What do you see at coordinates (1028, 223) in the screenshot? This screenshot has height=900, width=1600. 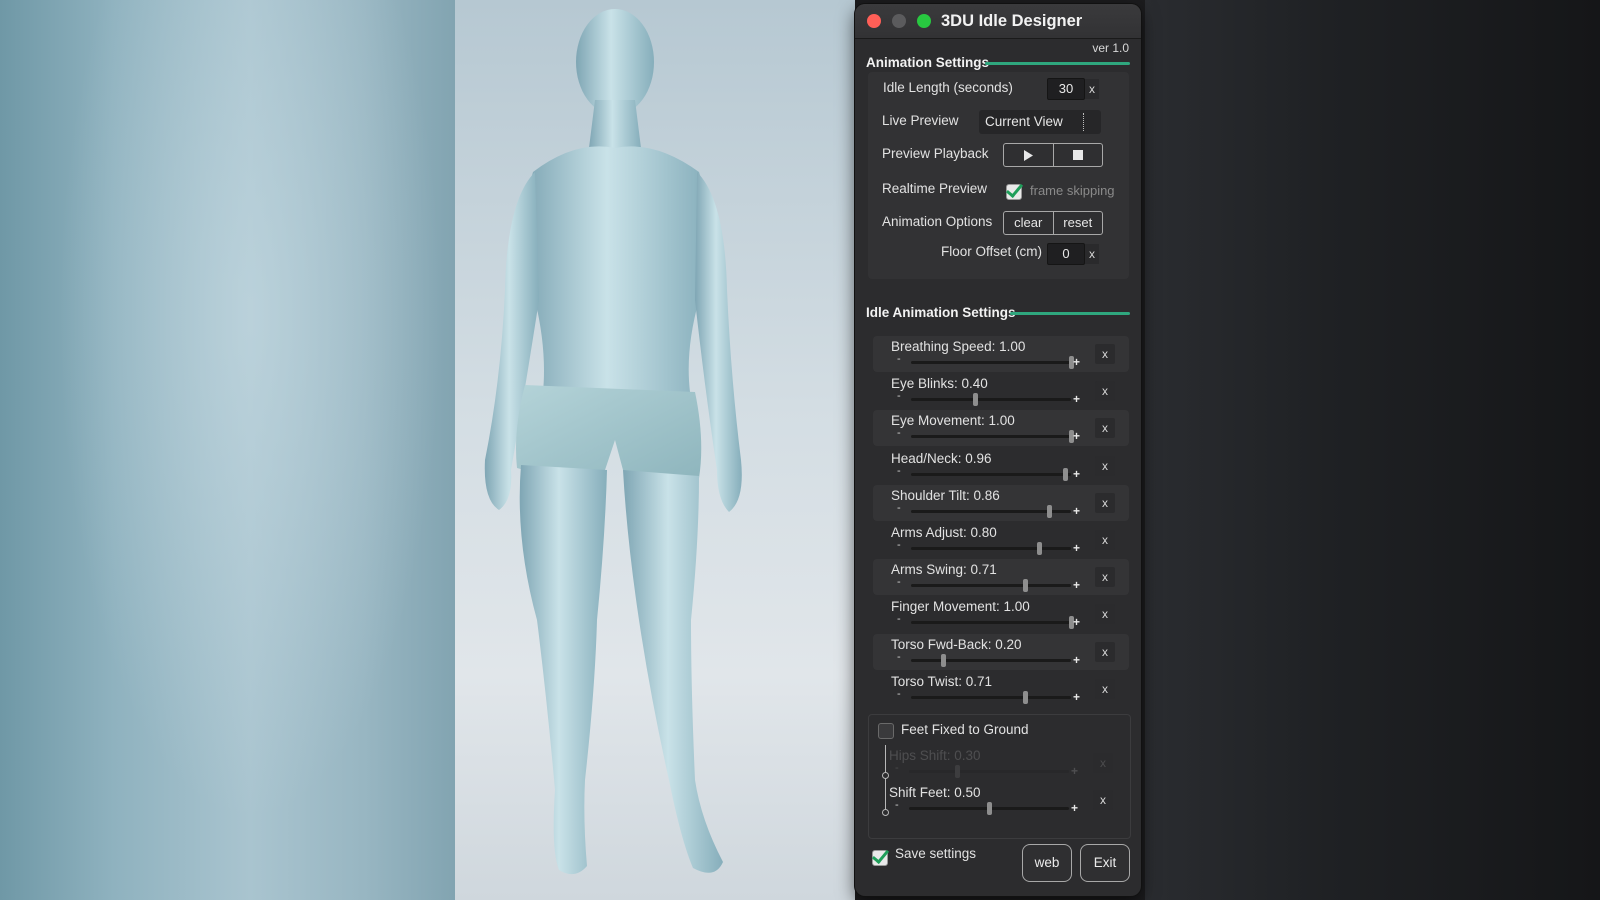 I see `clear-button: clear` at bounding box center [1028, 223].